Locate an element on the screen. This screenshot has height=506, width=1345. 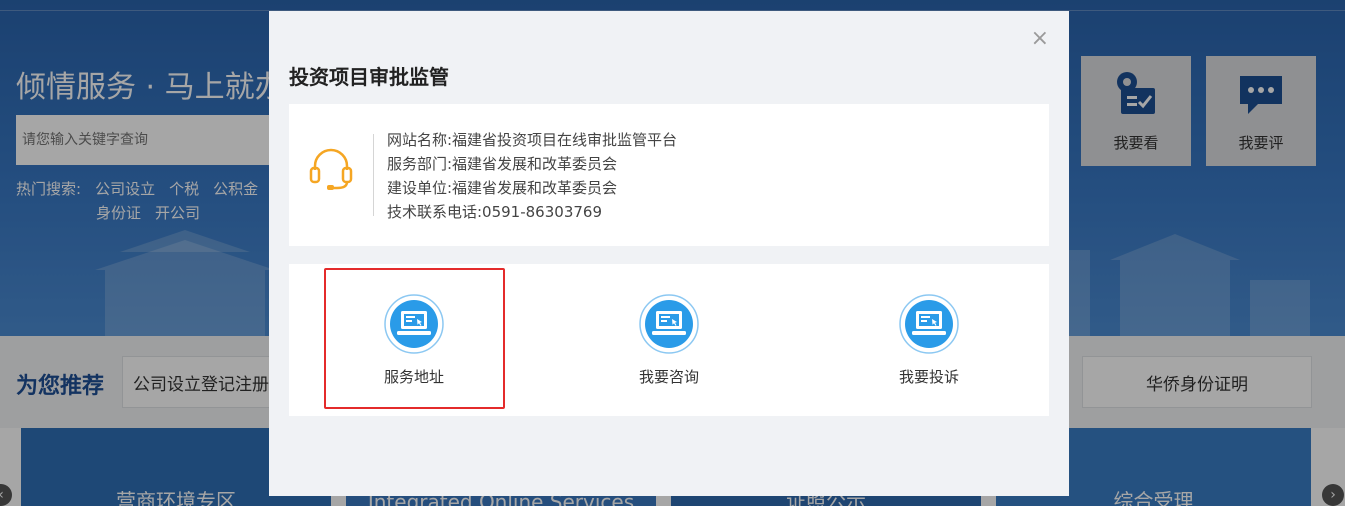
highlight-box is located at coordinates (414, 338).